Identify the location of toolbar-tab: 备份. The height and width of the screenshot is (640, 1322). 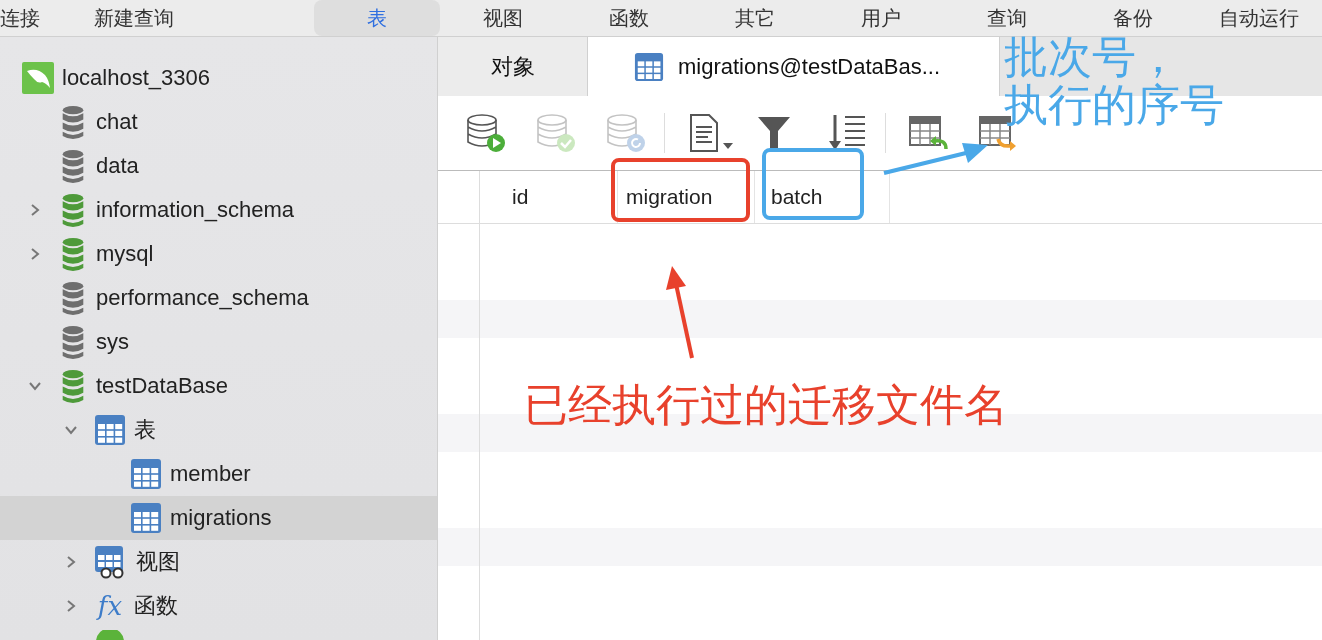
(1133, 18).